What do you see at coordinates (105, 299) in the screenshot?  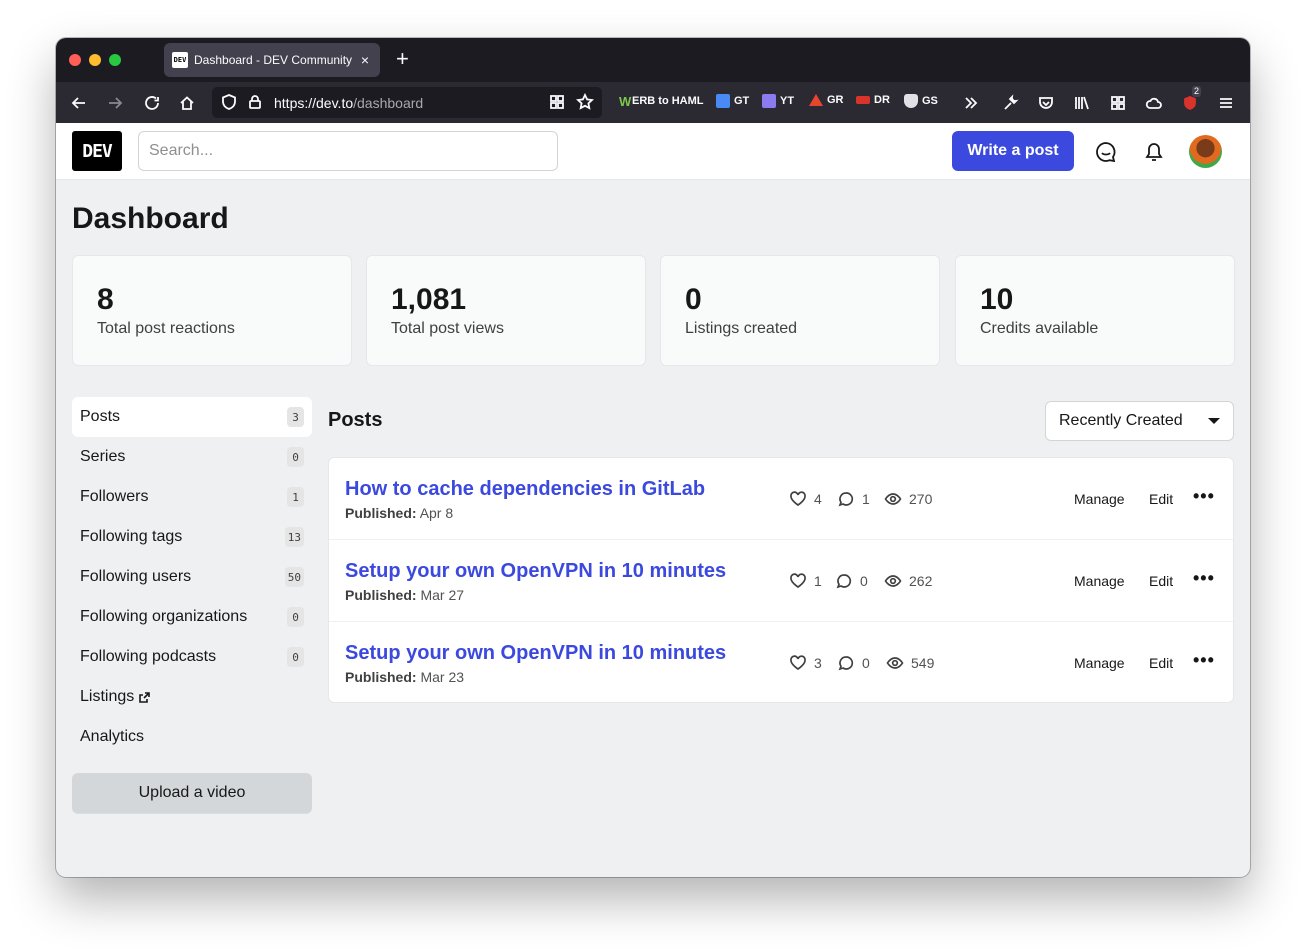 I see `stat-value: 8` at bounding box center [105, 299].